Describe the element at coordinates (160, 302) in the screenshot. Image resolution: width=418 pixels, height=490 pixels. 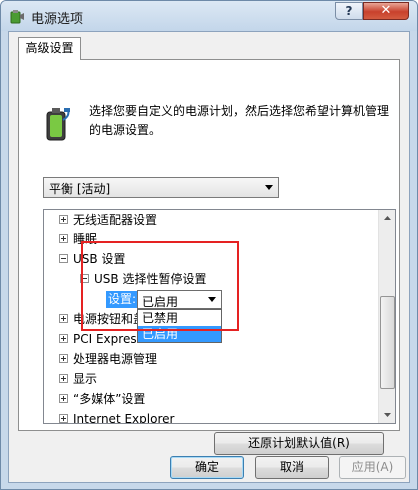
I see `setting-value: 已启用` at that location.